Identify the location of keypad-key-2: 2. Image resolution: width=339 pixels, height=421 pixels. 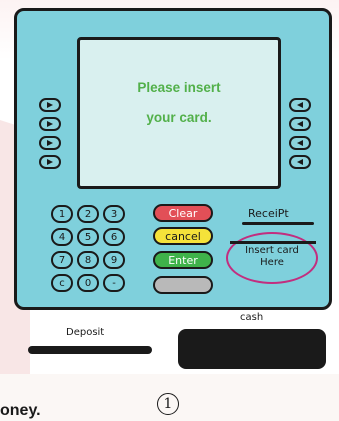
(88, 214).